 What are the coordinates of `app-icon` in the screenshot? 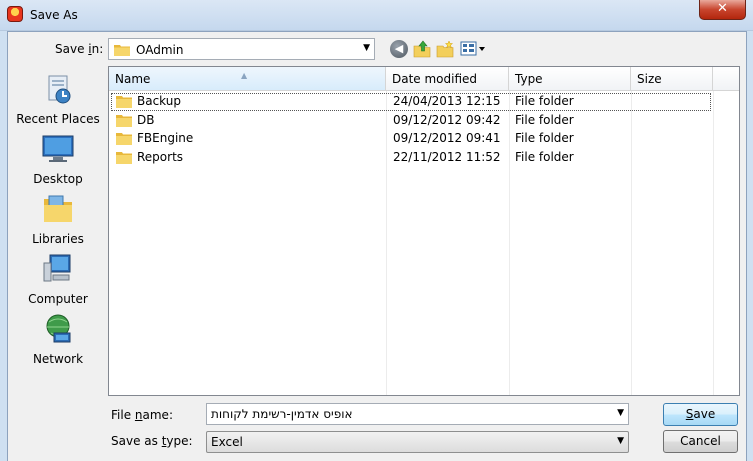 It's located at (15, 14).